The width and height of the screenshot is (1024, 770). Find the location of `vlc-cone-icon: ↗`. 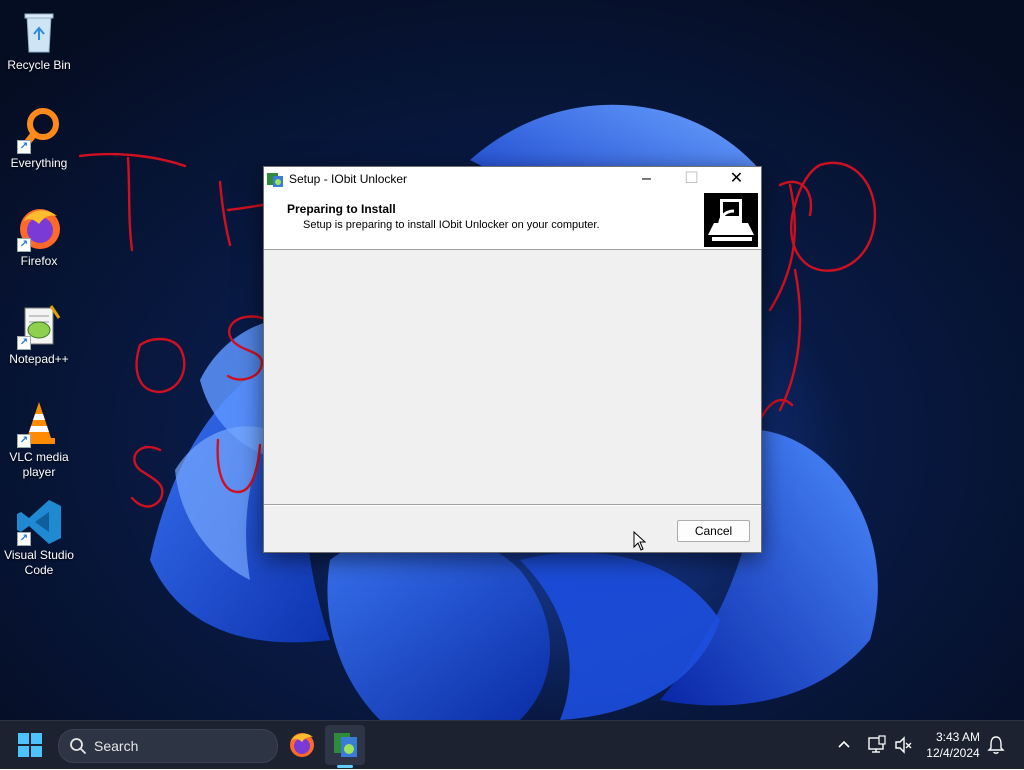

vlc-cone-icon: ↗ is located at coordinates (39, 424).